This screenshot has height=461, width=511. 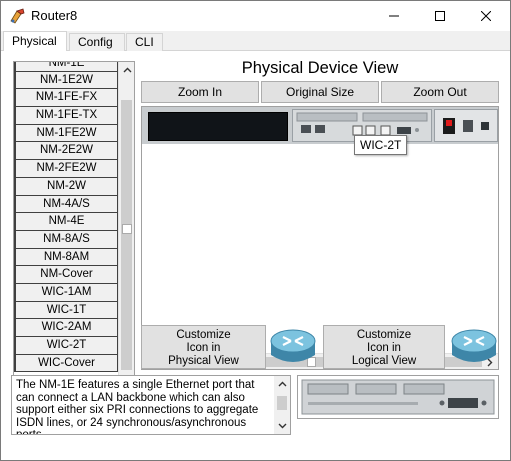 What do you see at coordinates (66, 222) in the screenshot?
I see `module-list-item: NM-4E` at bounding box center [66, 222].